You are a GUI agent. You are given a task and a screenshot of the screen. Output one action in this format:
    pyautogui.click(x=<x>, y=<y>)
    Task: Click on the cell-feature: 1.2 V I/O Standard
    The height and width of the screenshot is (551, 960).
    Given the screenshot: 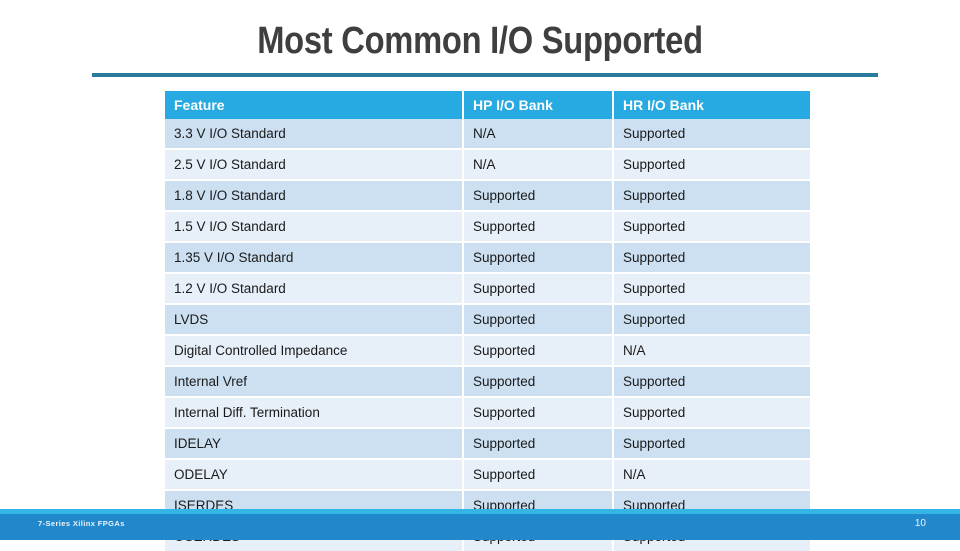 What is the action you would take?
    pyautogui.click(x=314, y=289)
    